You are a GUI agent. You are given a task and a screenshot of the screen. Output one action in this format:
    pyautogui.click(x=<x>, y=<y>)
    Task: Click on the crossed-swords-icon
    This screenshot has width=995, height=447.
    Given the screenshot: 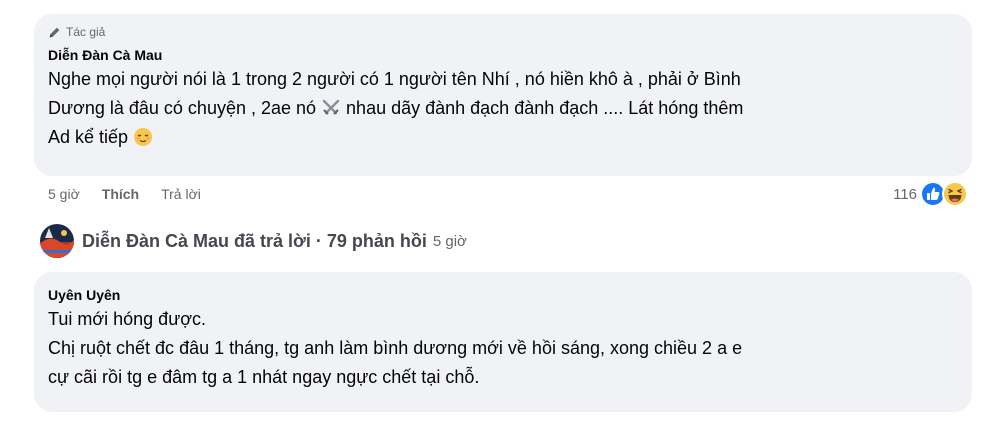 What is the action you would take?
    pyautogui.click(x=331, y=107)
    